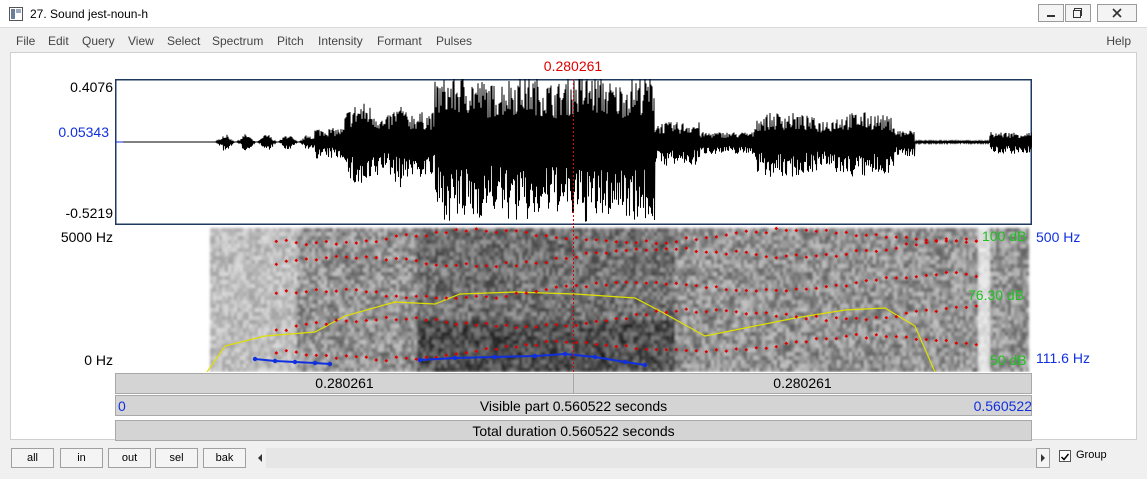 This screenshot has height=479, width=1147. Describe the element at coordinates (802, 383) in the screenshot. I see `right-segment-bar: 0.280261` at that location.